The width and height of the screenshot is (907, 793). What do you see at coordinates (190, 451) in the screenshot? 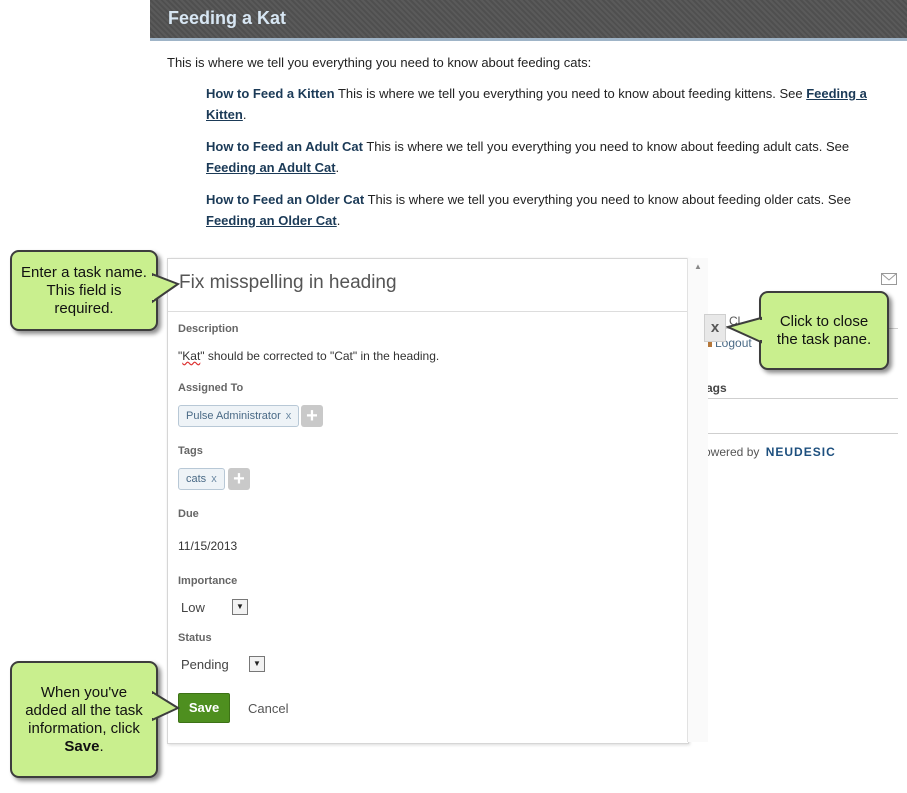
I see `tags-label: Tags` at bounding box center [190, 451].